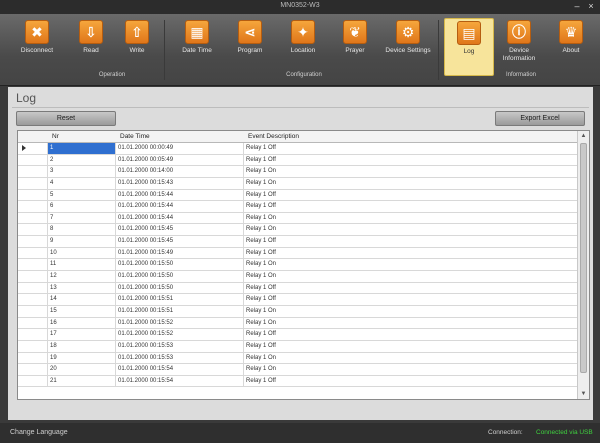 This screenshot has height=443, width=600. Describe the element at coordinates (82, 241) in the screenshot. I see `cell-nr: 9` at that location.